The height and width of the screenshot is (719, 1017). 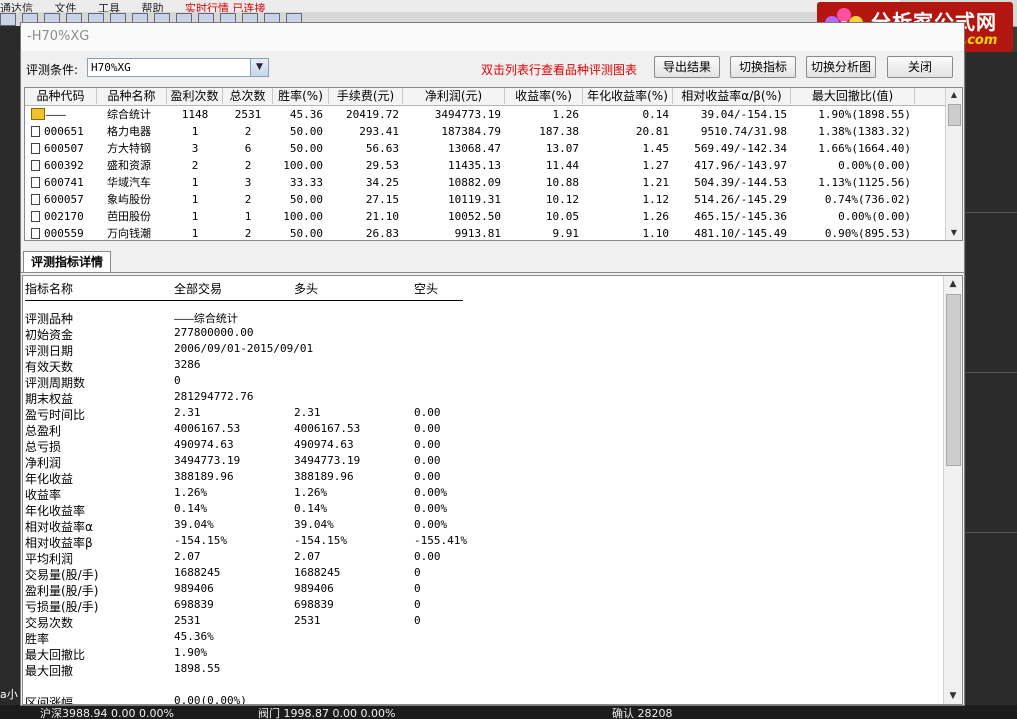 I want to click on cell-relative: 481.10/-145.49, so click(x=740, y=233).